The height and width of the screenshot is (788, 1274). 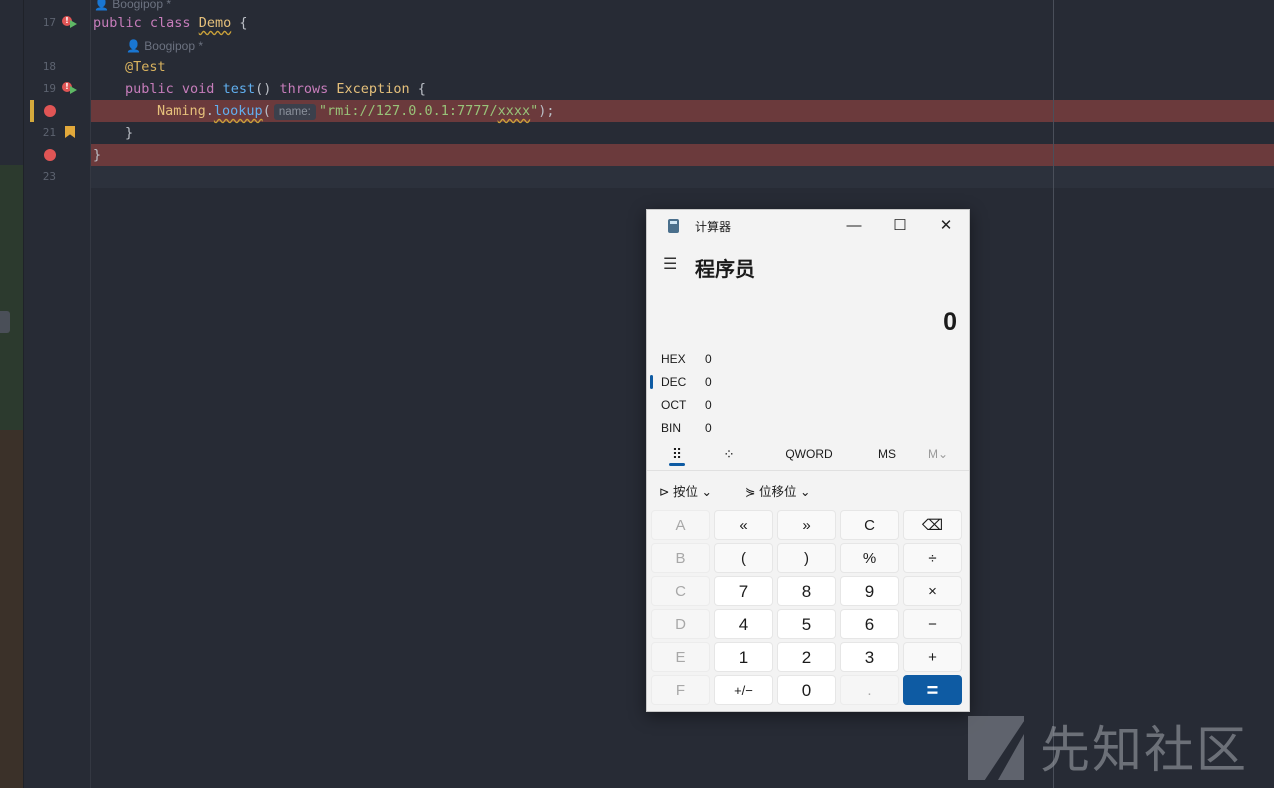 I want to click on code-line: public class Demo {, so click(x=170, y=23).